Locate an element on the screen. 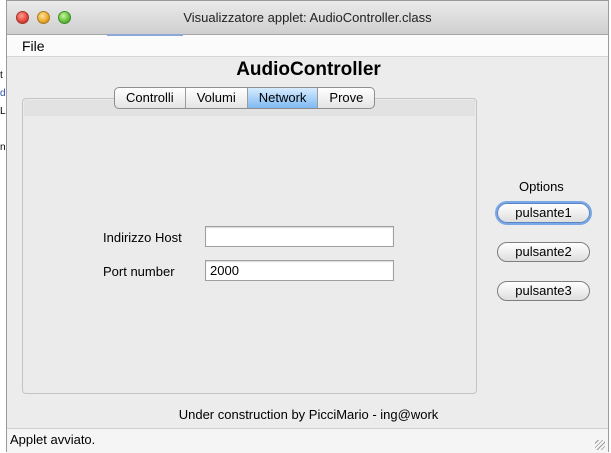 The image size is (611, 453). background-text: t is located at coordinates (1, 75).